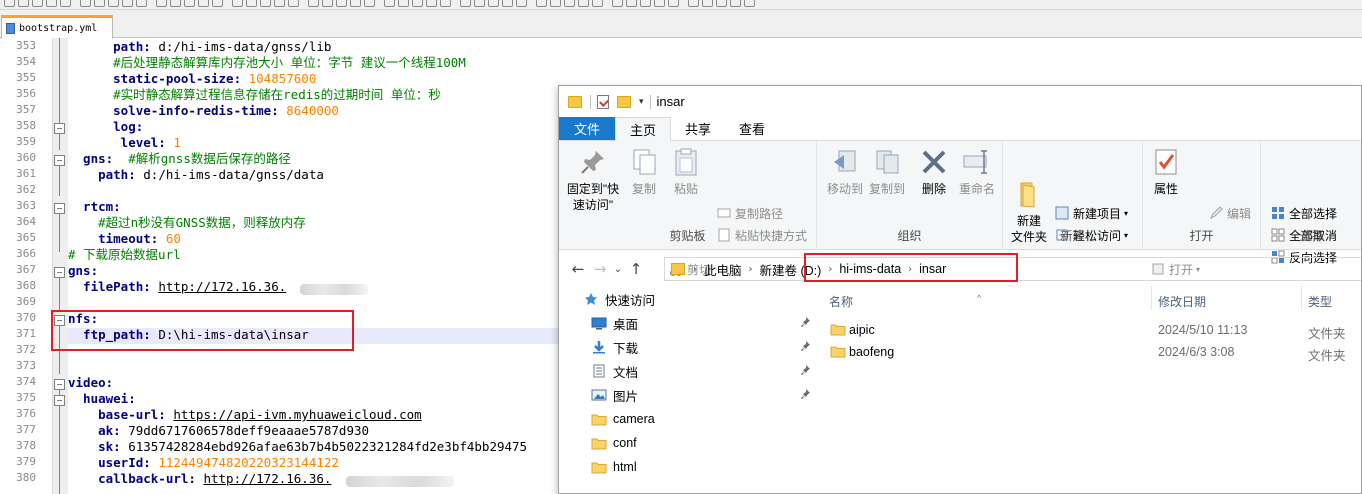  I want to click on back-arrow-icon: ←, so click(578, 269).